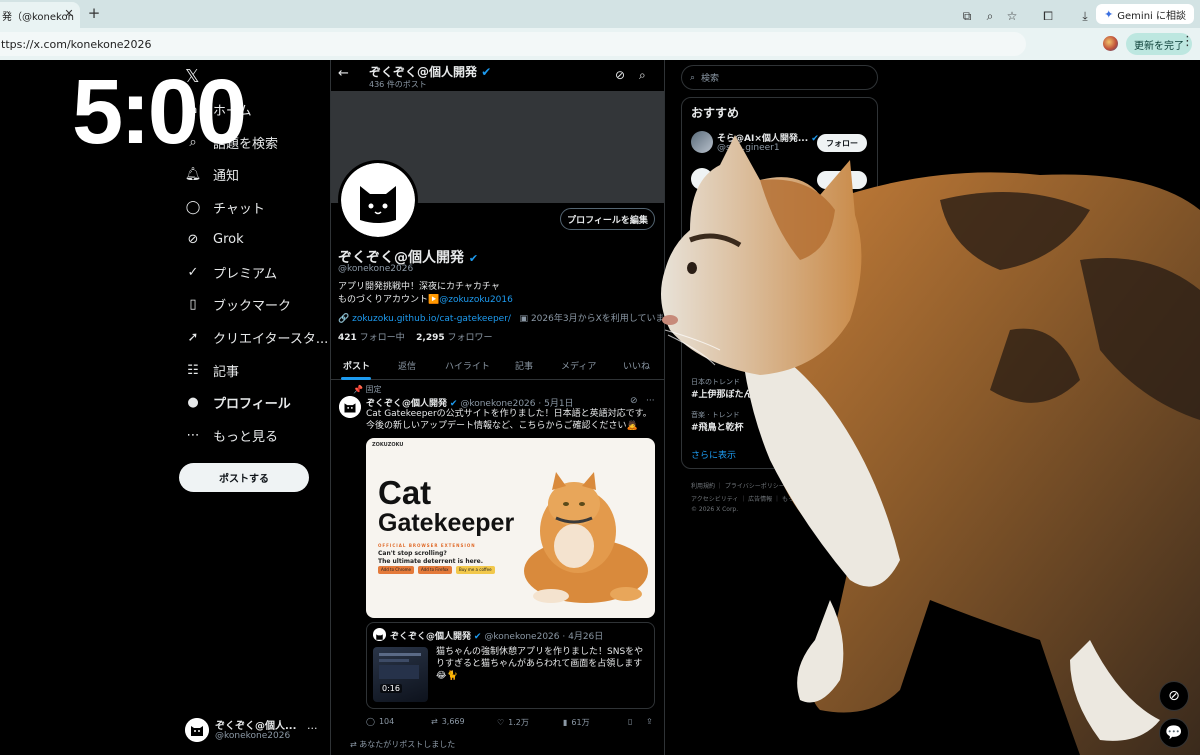 The width and height of the screenshot is (1200, 755). What do you see at coordinates (715, 509) in the screenshot?
I see `copyright: © 2026 X Corp.` at bounding box center [715, 509].